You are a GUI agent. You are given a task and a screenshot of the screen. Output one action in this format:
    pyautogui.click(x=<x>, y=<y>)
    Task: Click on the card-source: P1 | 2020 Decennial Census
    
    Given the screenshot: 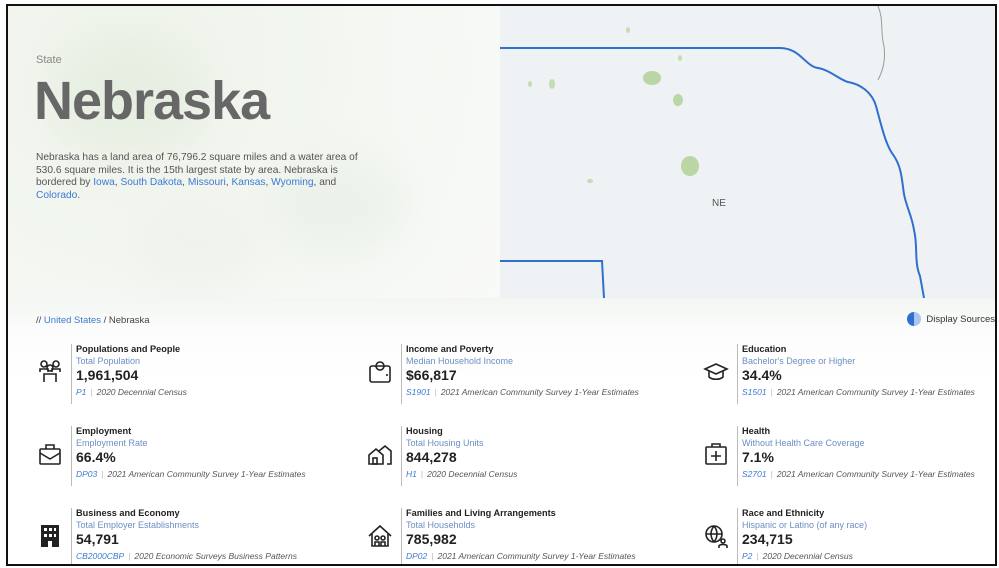 What is the action you would take?
    pyautogui.click(x=131, y=392)
    